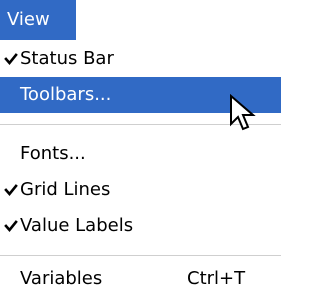 The image size is (320, 298). Describe the element at coordinates (67, 58) in the screenshot. I see `menu-item-label: Status Bar` at that location.